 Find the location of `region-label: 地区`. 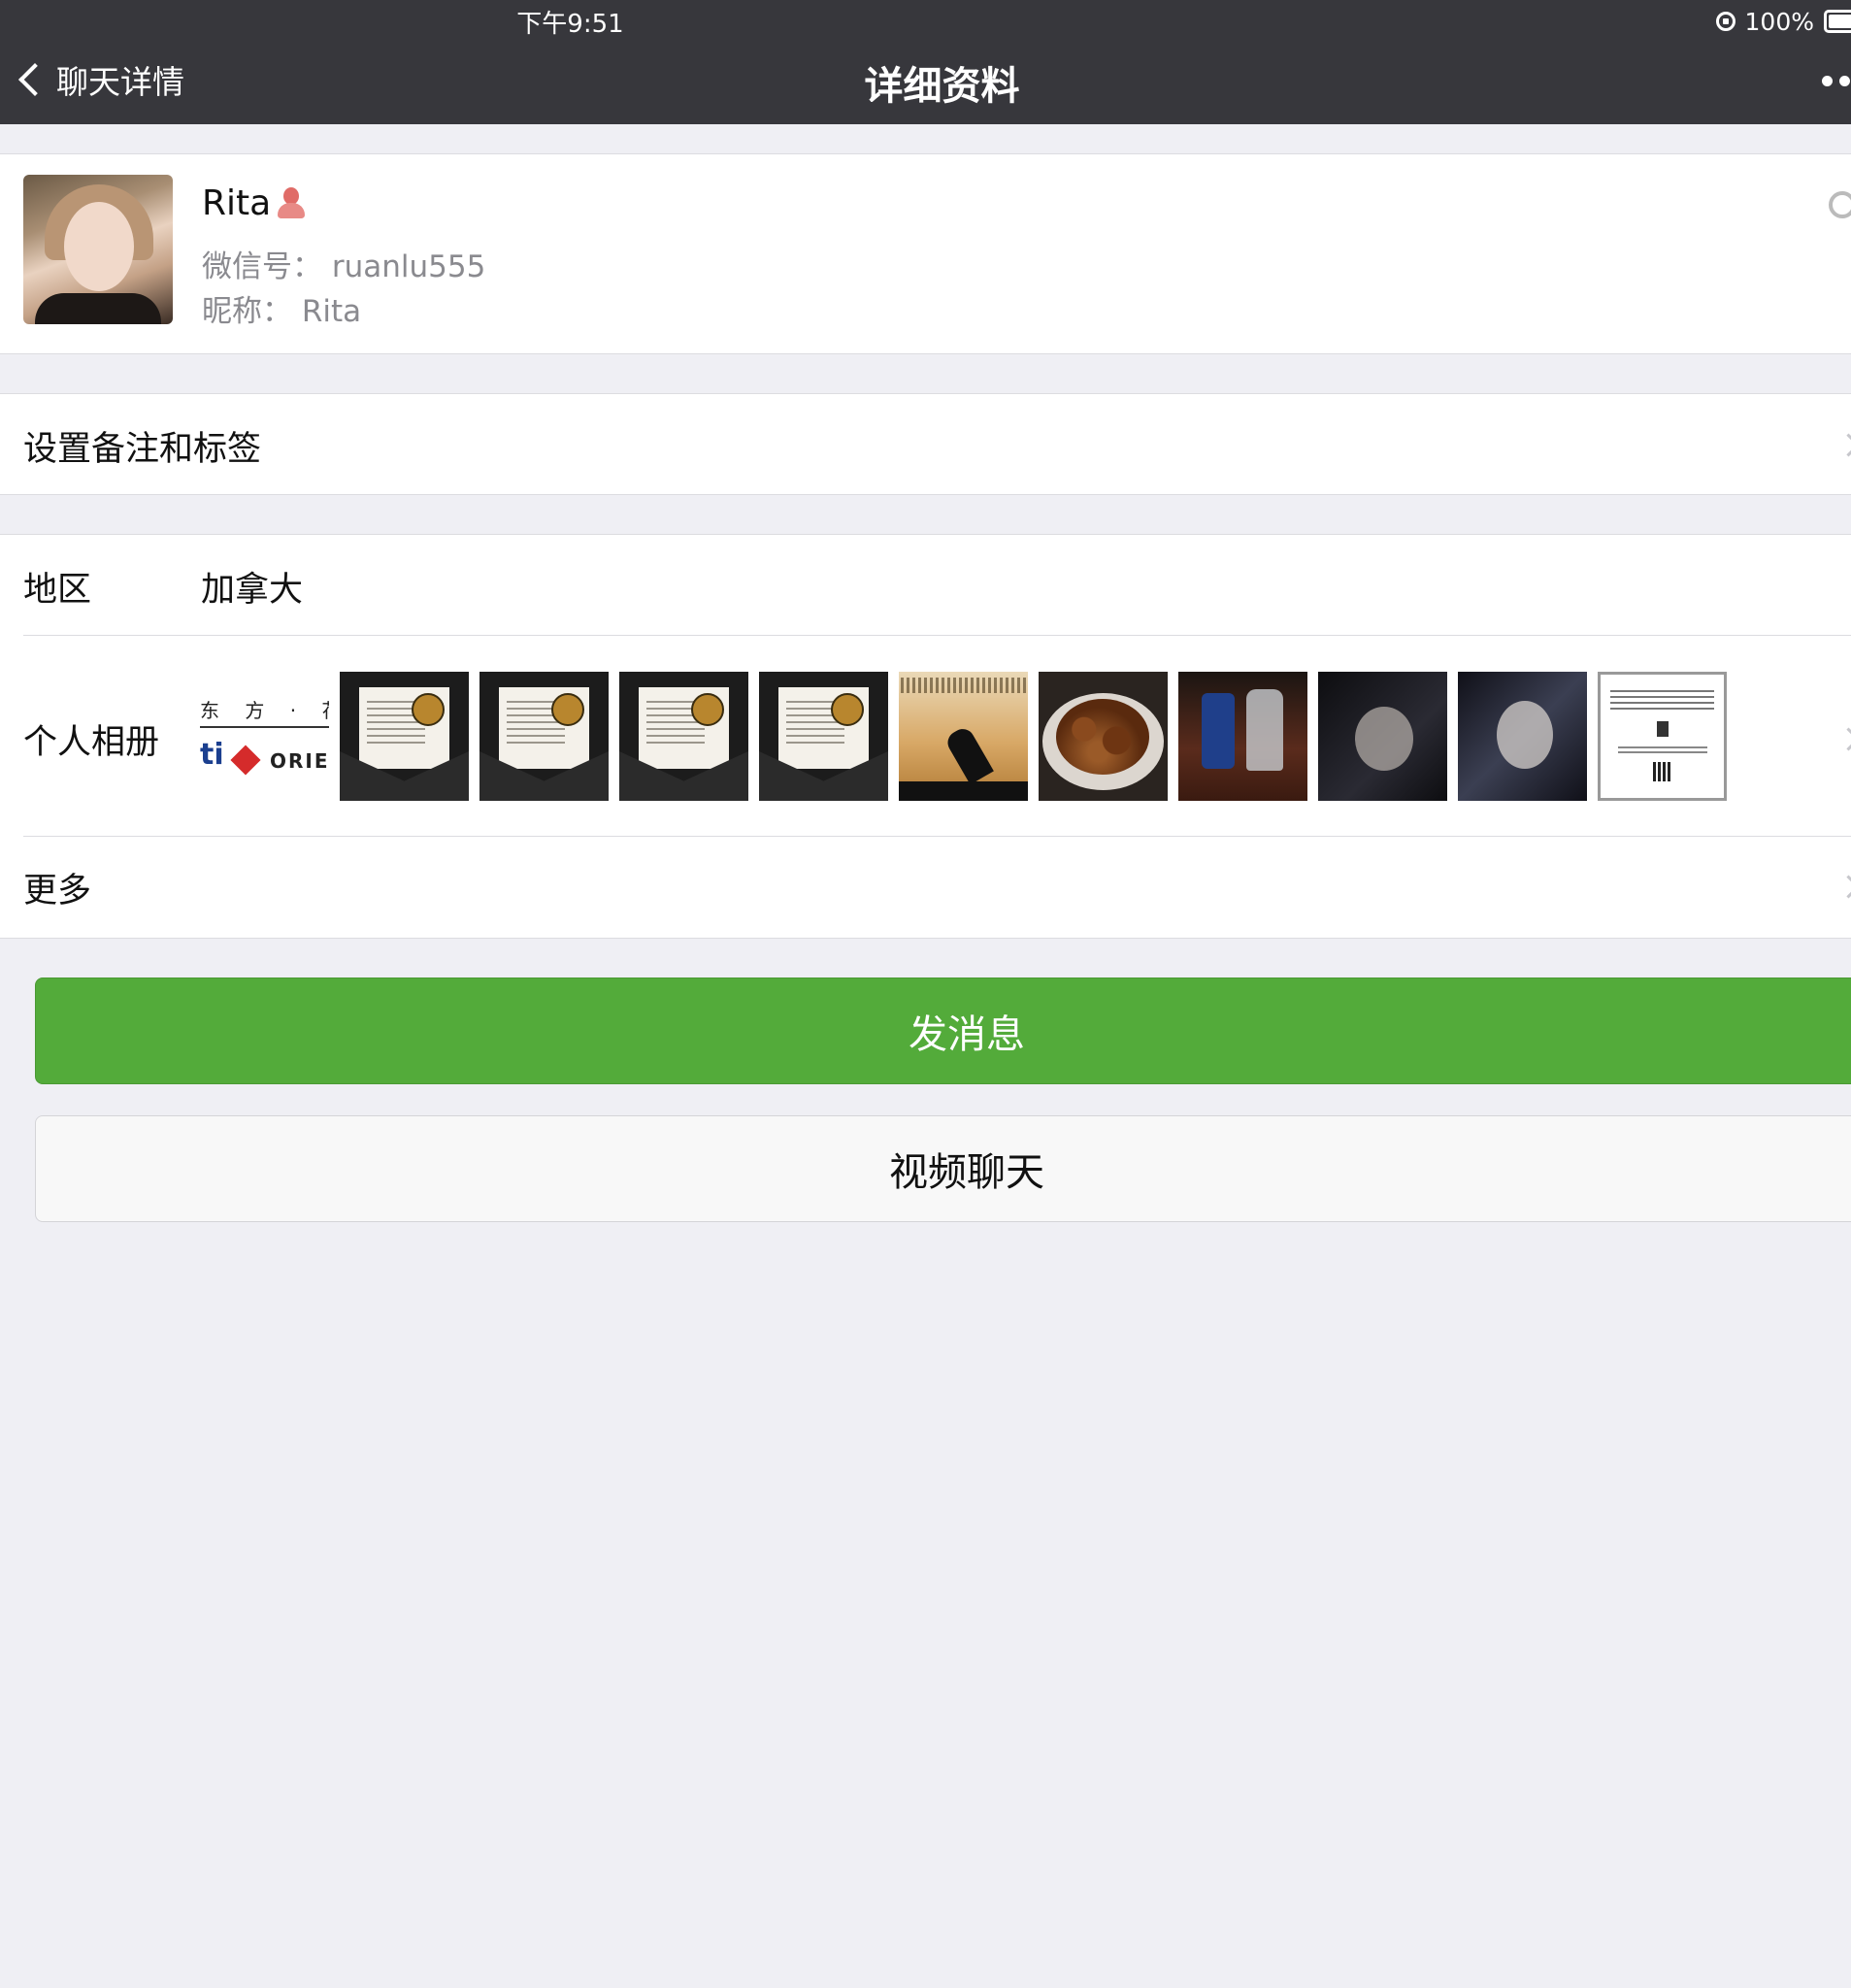

region-label: 地区 is located at coordinates (58, 590).